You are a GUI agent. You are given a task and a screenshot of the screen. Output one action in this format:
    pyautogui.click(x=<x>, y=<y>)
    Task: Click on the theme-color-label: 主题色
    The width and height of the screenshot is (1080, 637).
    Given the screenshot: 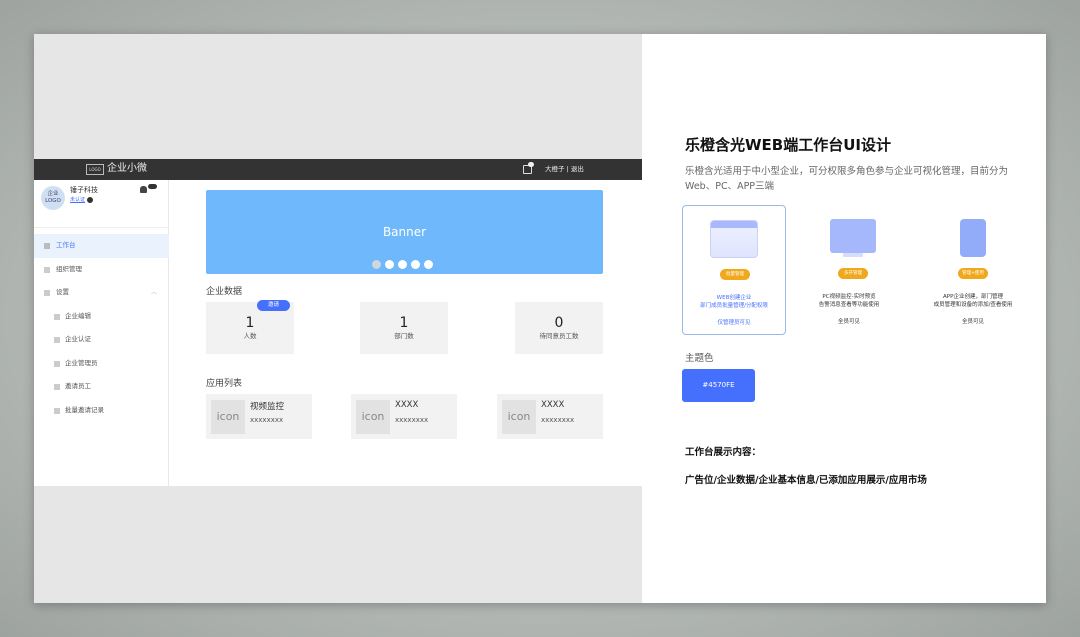 What is the action you would take?
    pyautogui.click(x=699, y=358)
    